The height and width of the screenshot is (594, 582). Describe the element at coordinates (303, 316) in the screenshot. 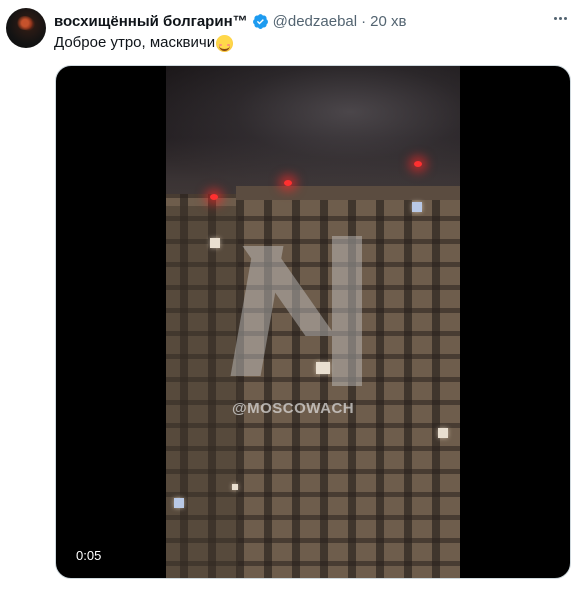

I see `watermark-logo-icon` at that location.